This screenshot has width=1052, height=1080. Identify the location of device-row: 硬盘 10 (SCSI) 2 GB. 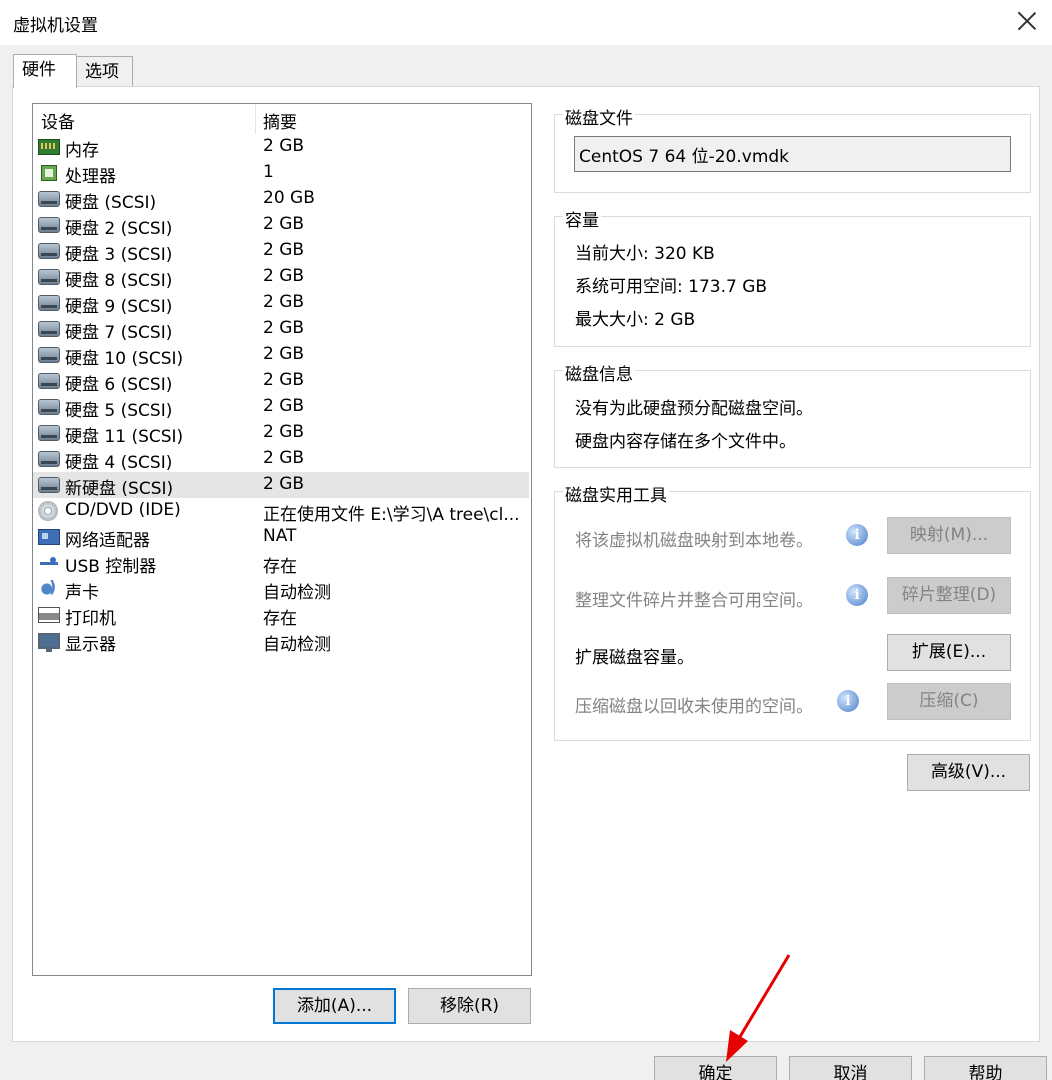
(281, 355).